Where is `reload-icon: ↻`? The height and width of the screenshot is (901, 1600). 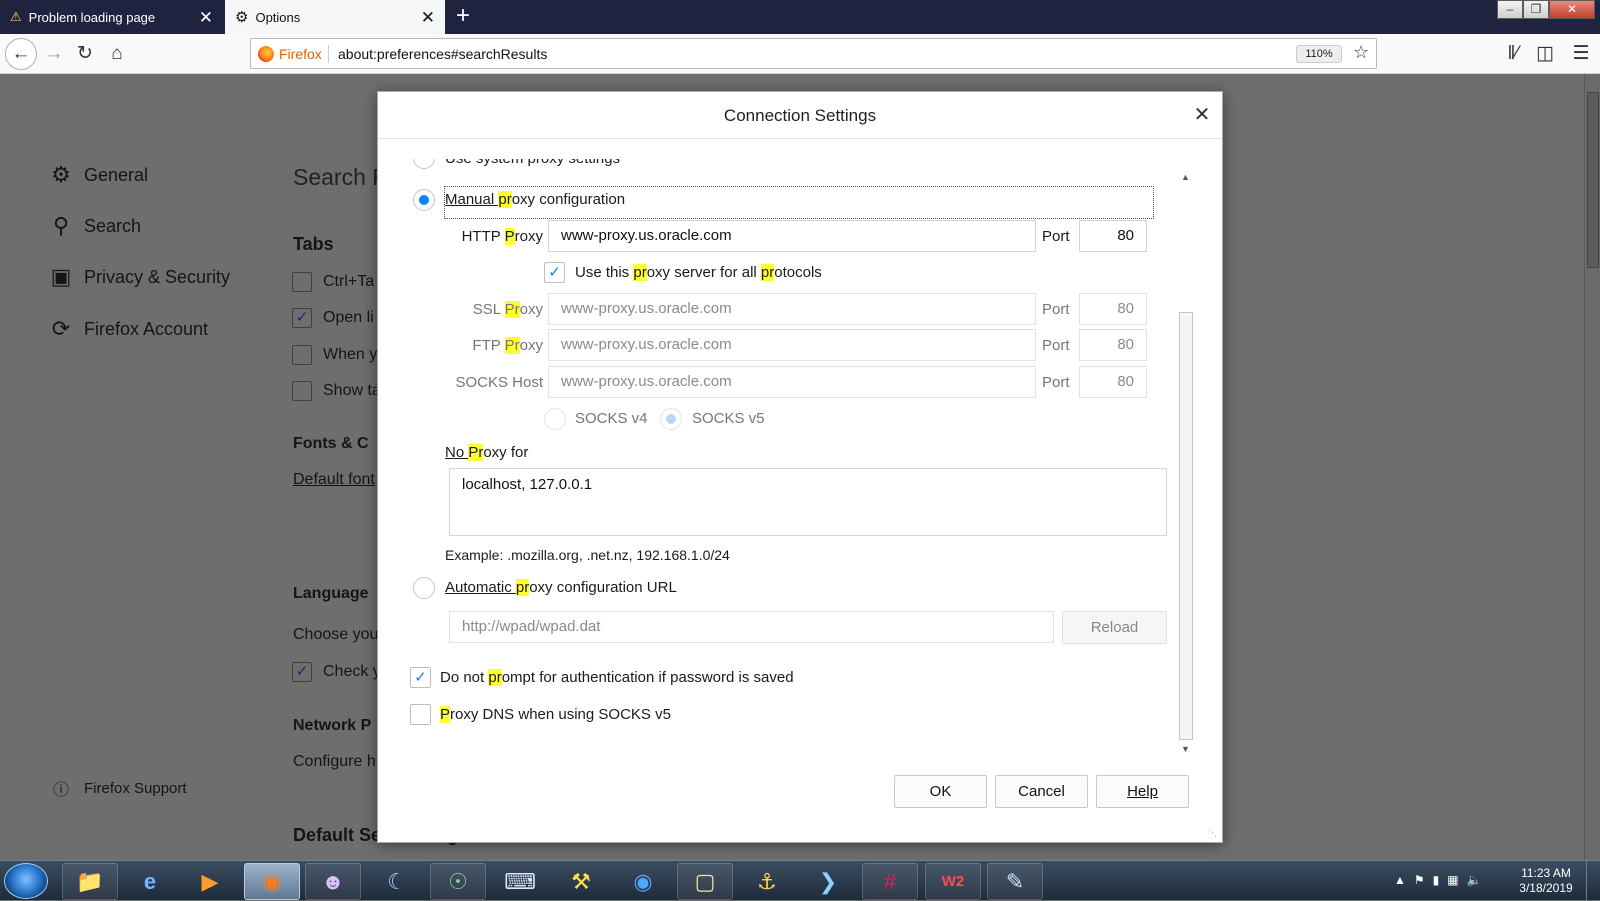 reload-icon: ↻ is located at coordinates (85, 54).